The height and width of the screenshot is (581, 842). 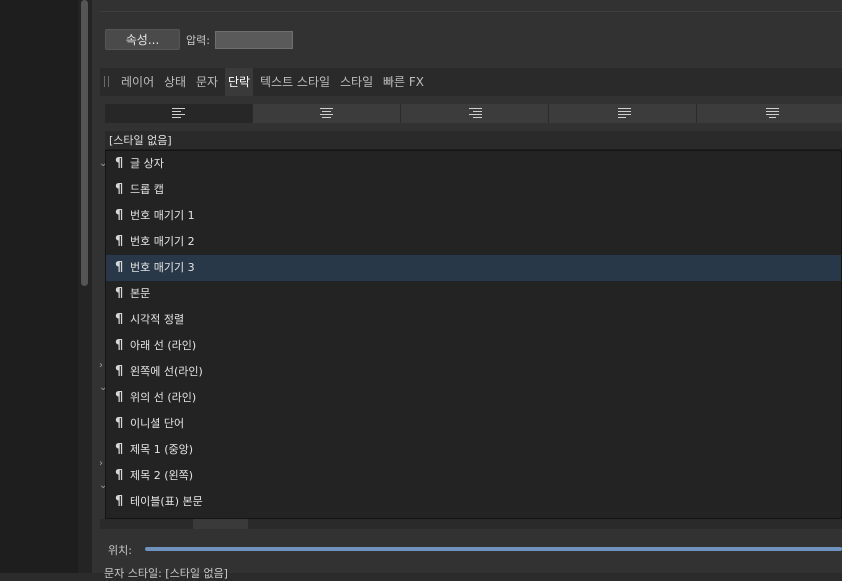 I want to click on style-option: ¶ 제목 1 (중앙), so click(x=473, y=450).